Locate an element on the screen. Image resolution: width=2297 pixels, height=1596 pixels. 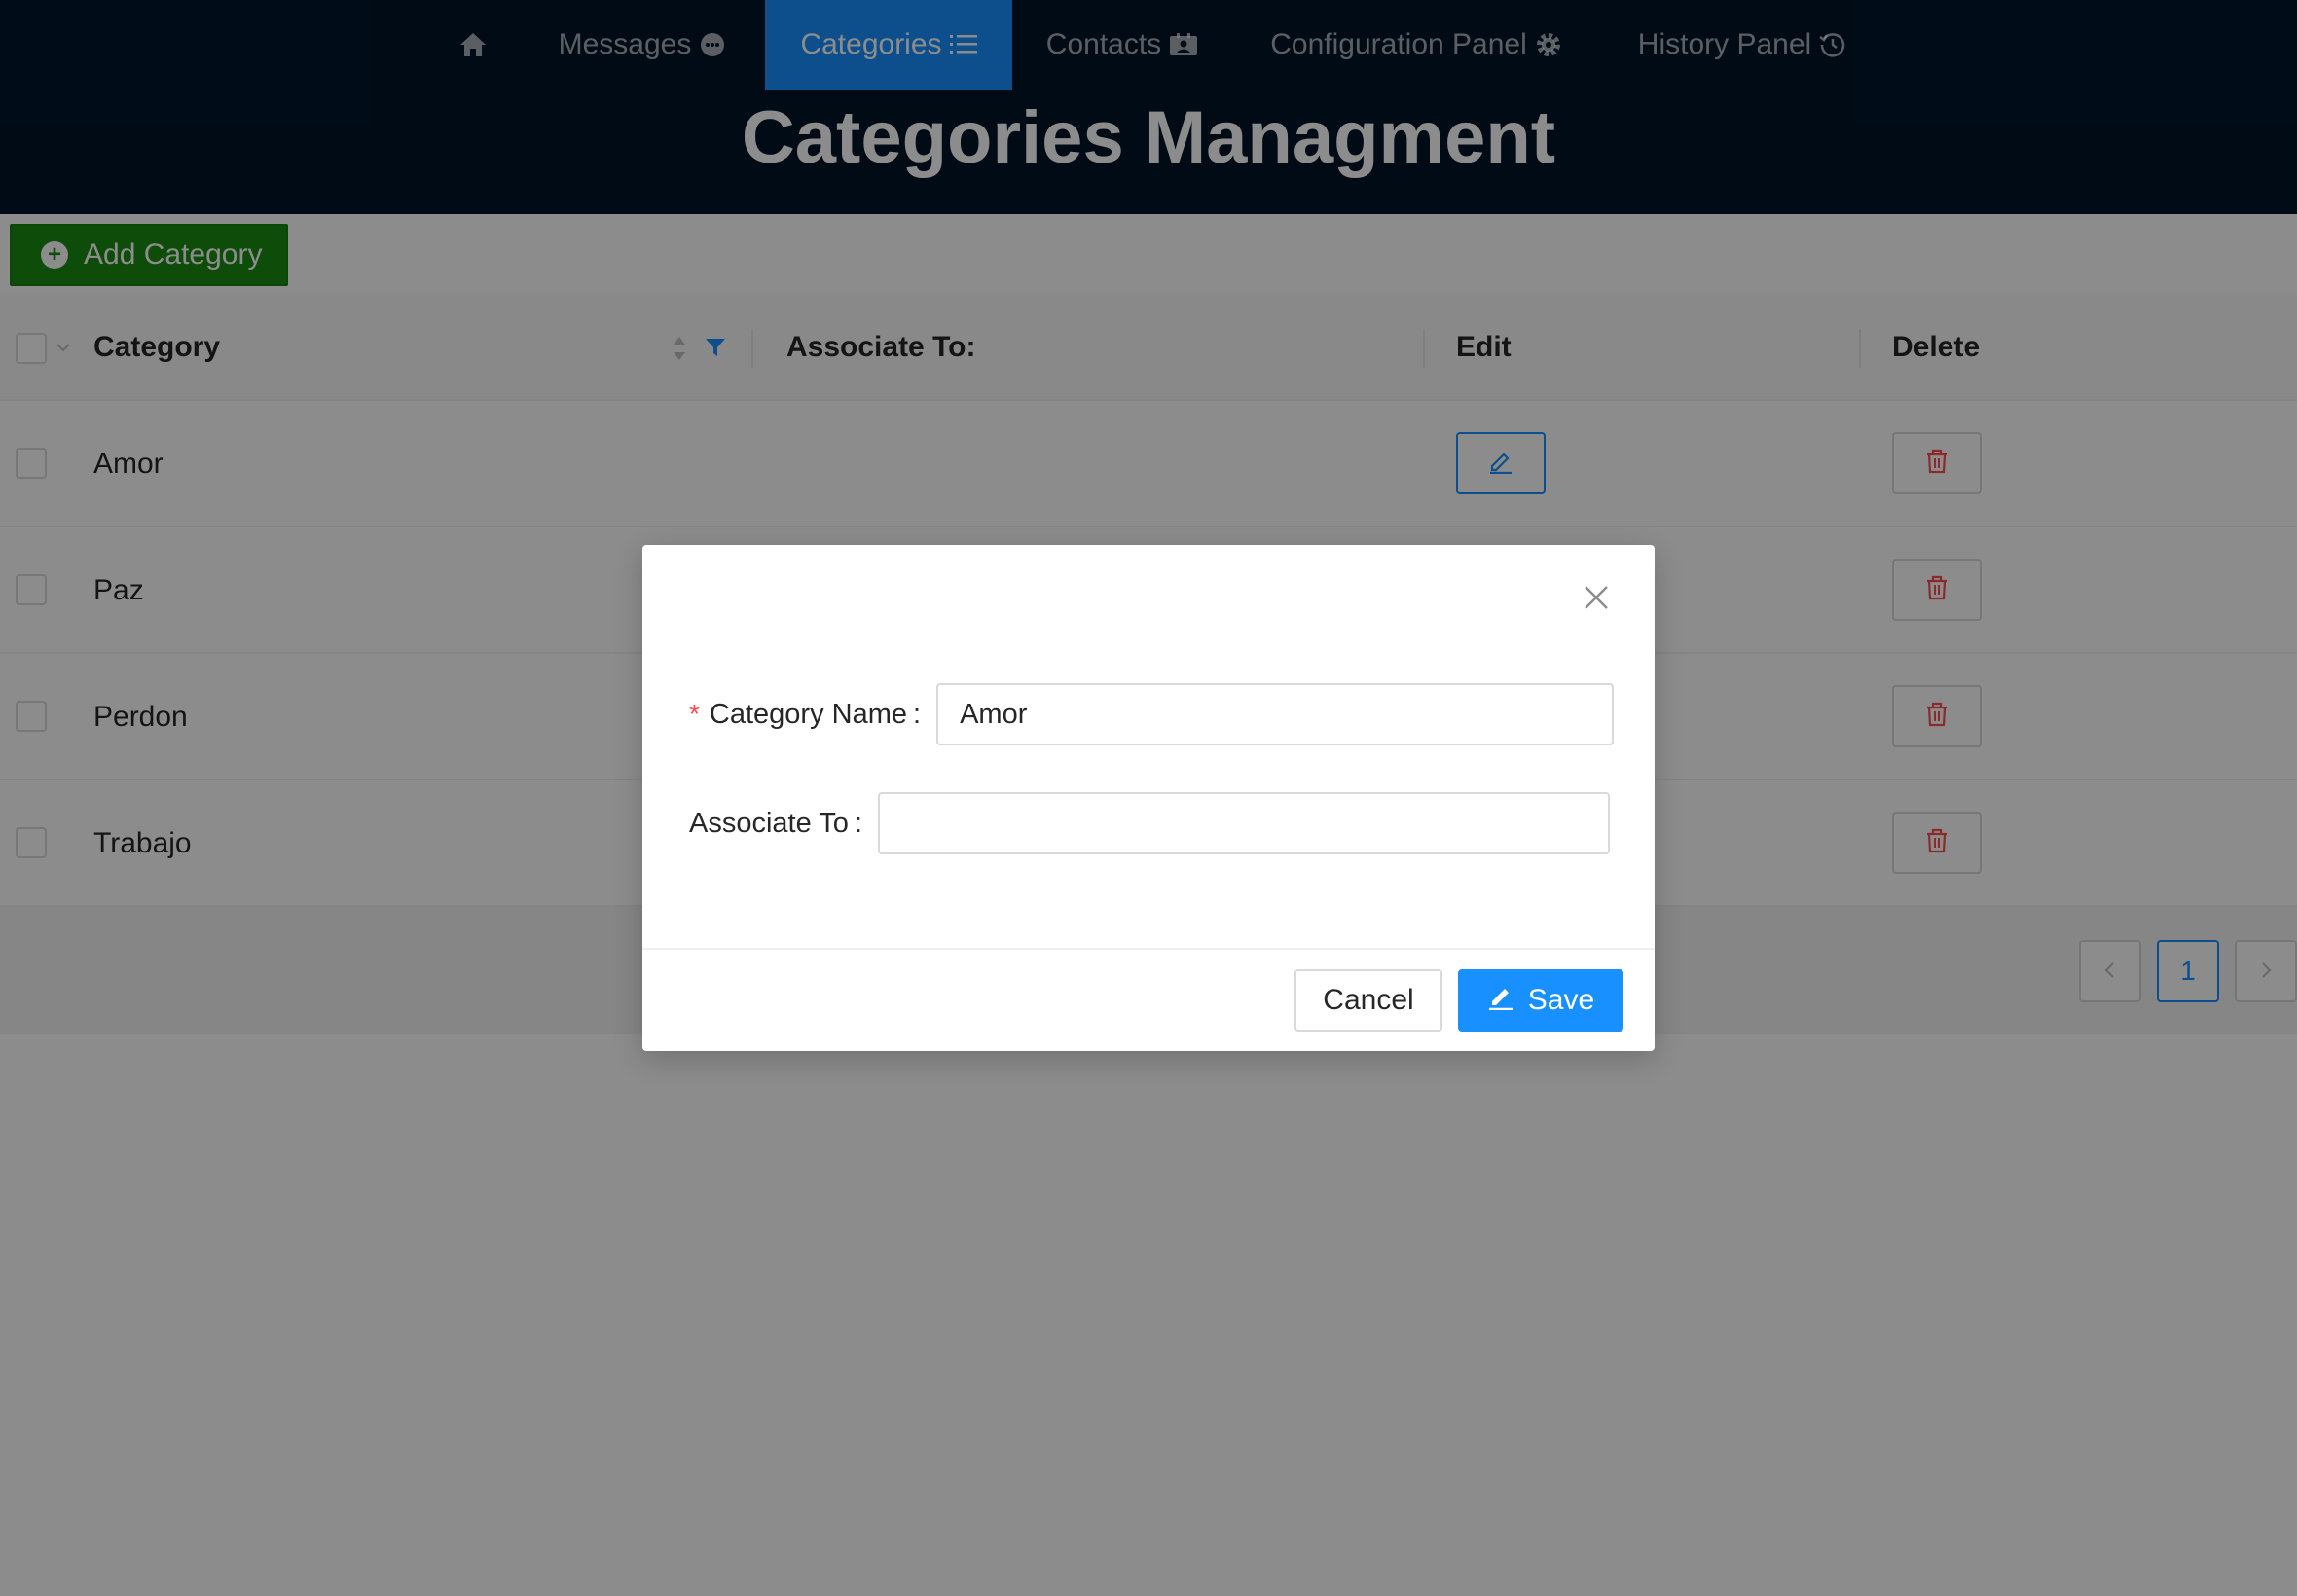
save-button: Save is located at coordinates (1540, 1001).